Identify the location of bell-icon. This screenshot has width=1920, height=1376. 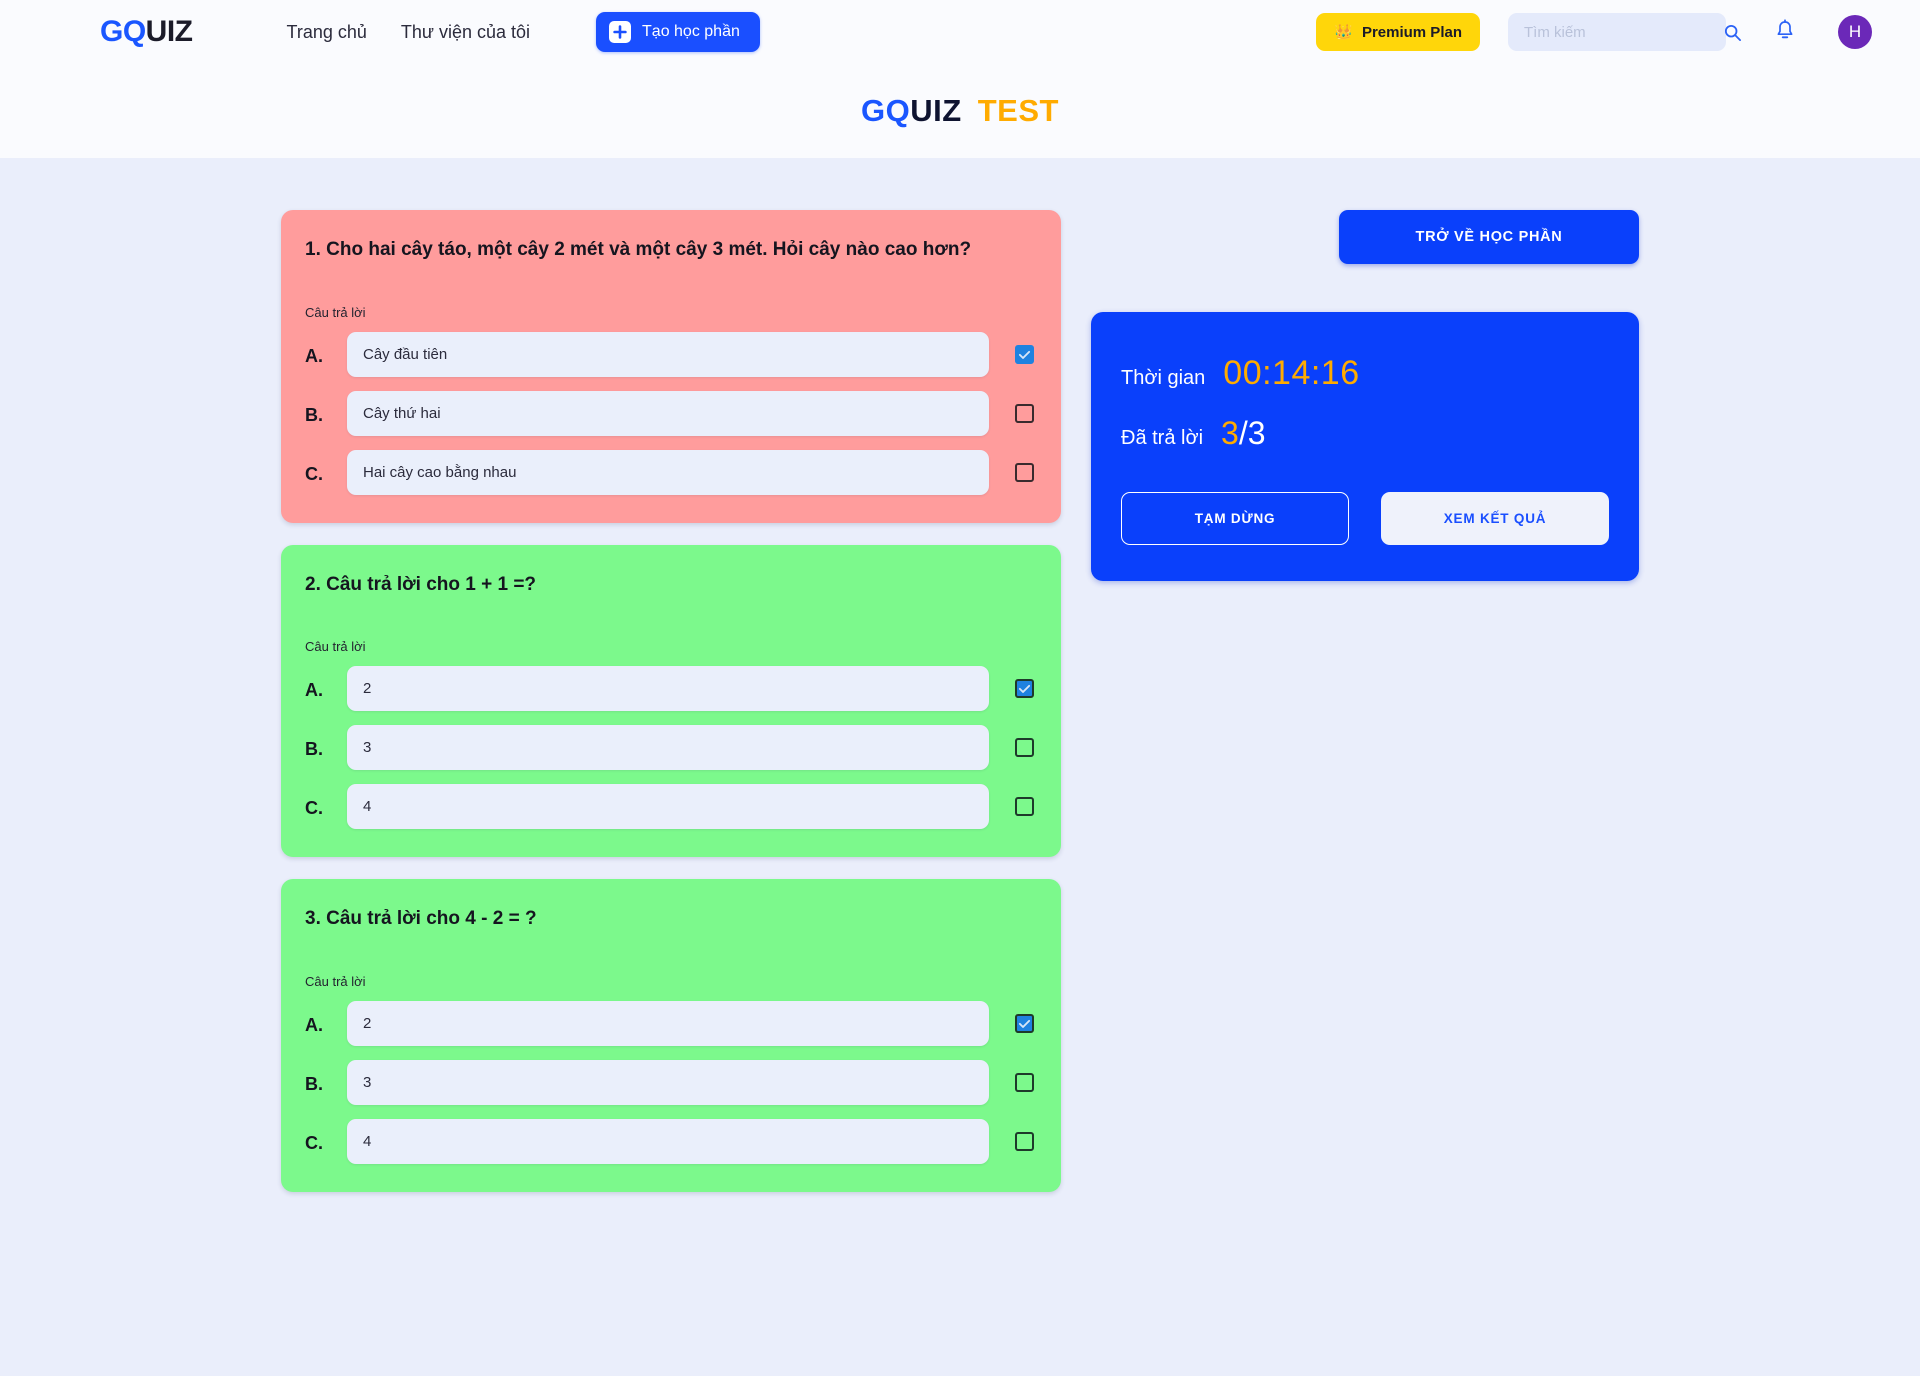
(1785, 32).